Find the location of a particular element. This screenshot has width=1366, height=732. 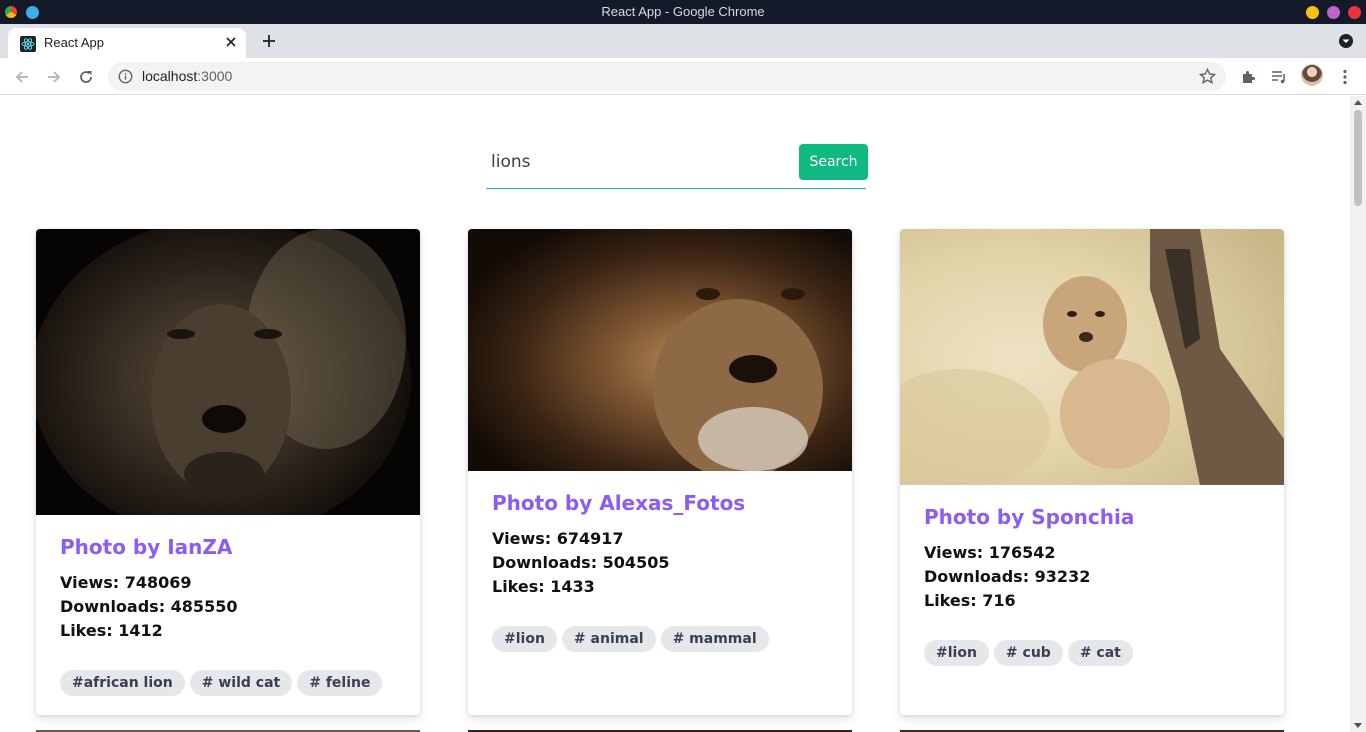

tag-list: #lion # cub # cat is located at coordinates (1031, 653).